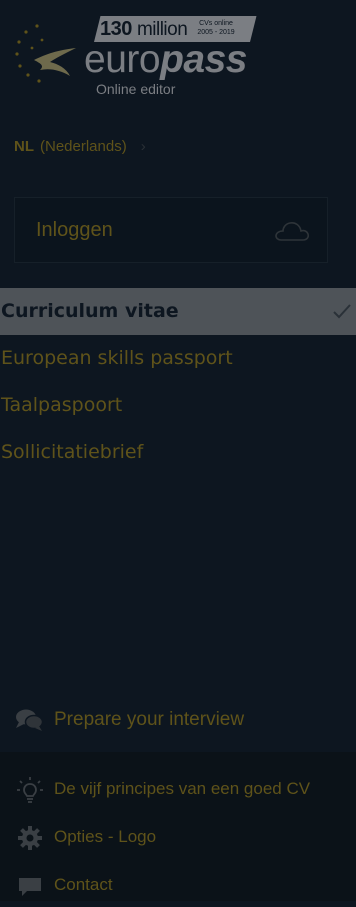  What do you see at coordinates (30, 838) in the screenshot?
I see `gear-icon` at bounding box center [30, 838].